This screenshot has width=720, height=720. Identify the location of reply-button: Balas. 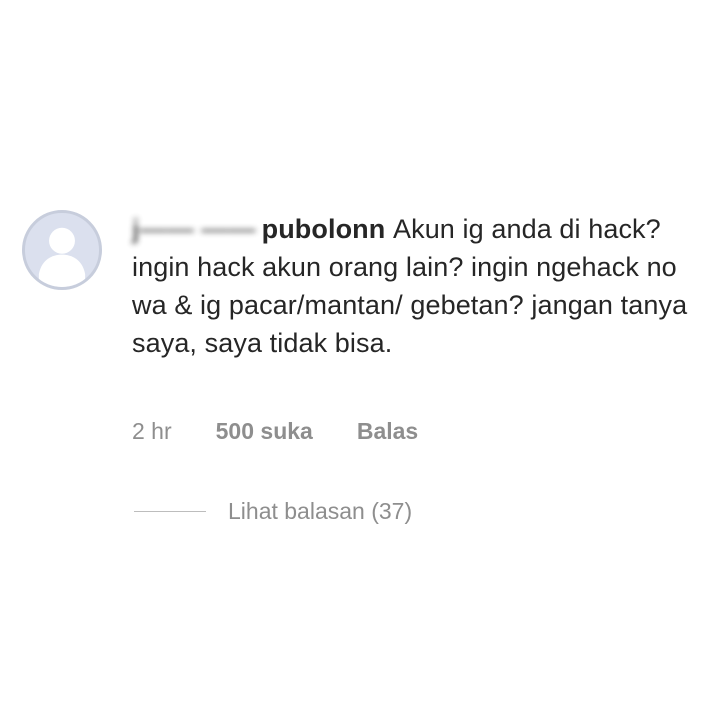
(387, 431).